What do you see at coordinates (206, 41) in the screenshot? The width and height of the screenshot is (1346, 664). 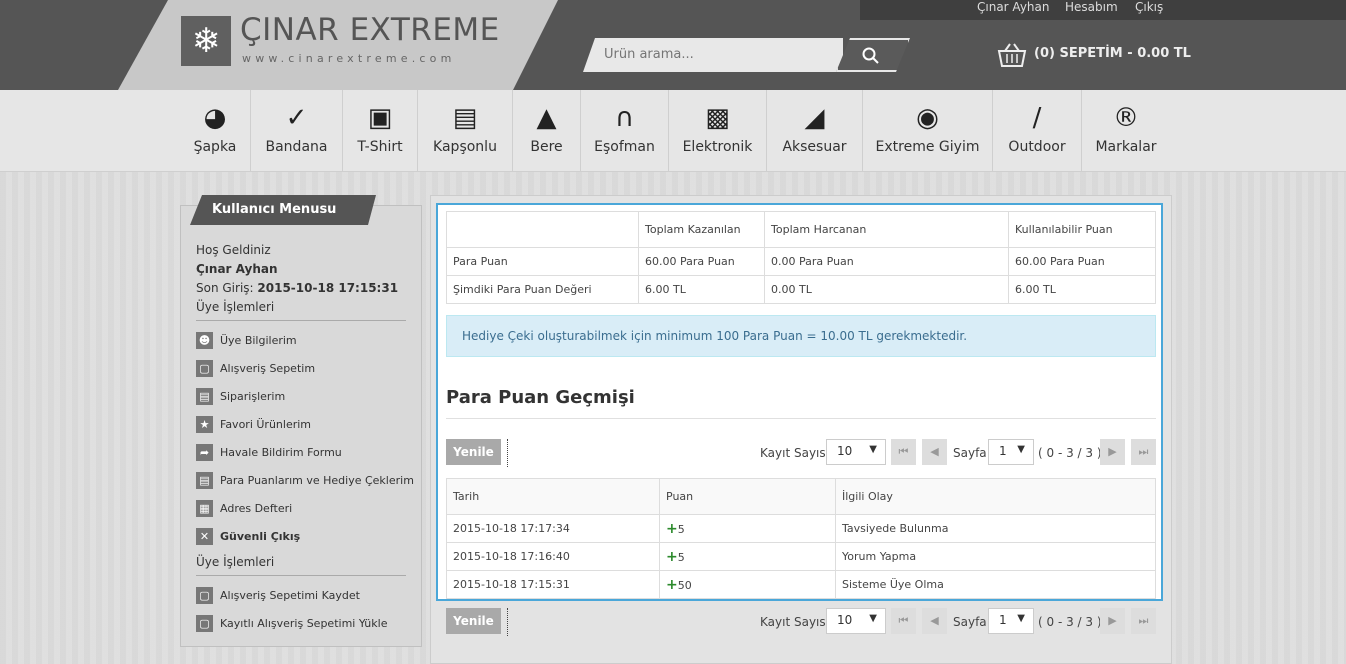 I see `maple-leaf-icon: ❄` at bounding box center [206, 41].